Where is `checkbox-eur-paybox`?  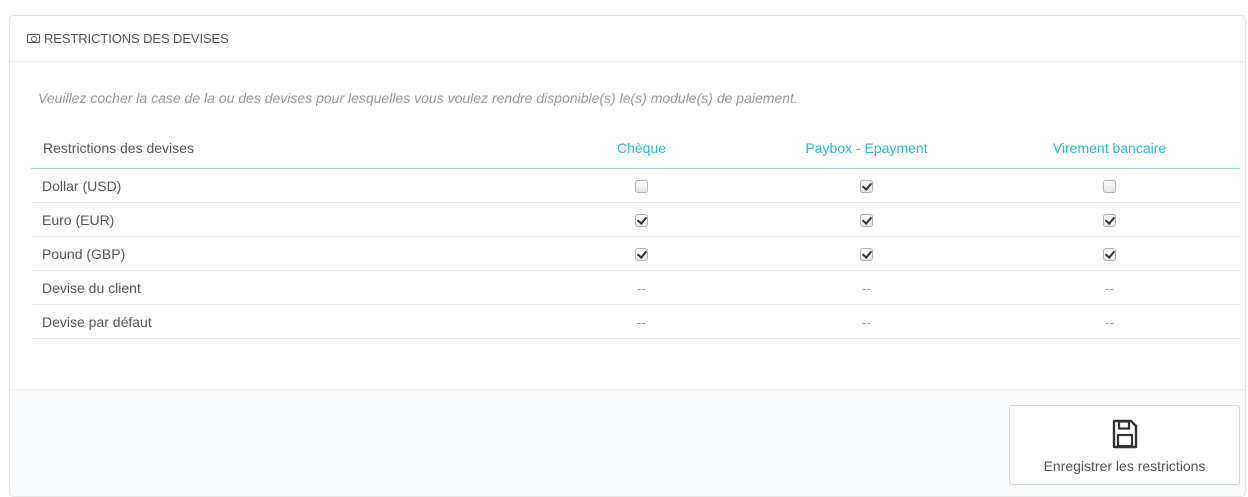
checkbox-eur-paybox is located at coordinates (866, 221).